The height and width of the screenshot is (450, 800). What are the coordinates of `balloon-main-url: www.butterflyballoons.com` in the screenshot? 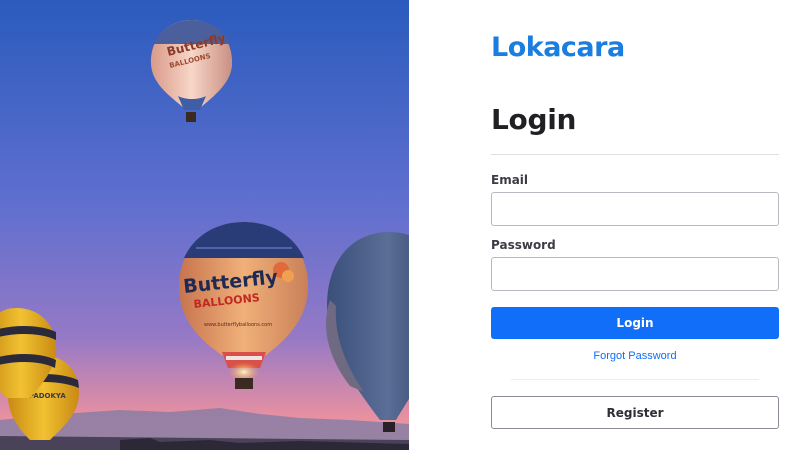 It's located at (238, 325).